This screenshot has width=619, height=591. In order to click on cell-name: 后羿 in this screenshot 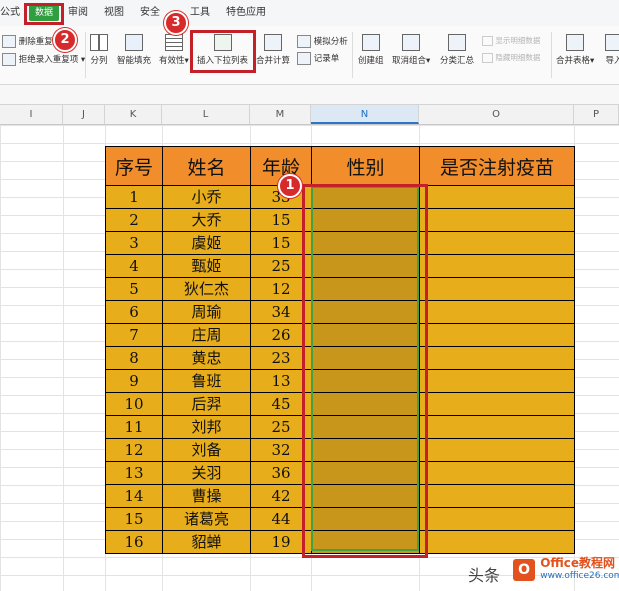, I will do `click(206, 404)`.